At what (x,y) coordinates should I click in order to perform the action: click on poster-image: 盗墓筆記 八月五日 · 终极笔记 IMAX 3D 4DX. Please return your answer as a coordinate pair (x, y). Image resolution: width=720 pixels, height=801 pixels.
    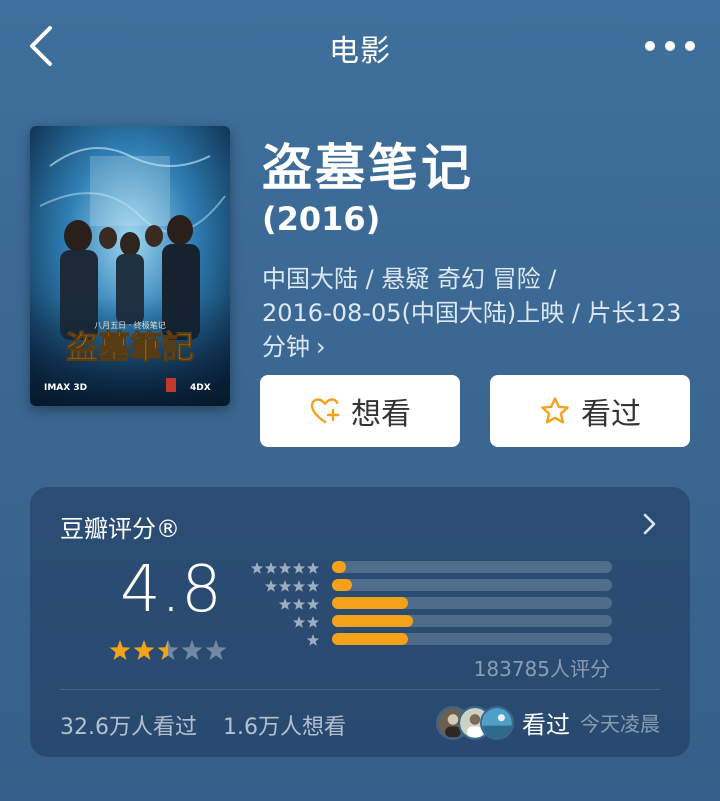
    Looking at the image, I should click on (130, 266).